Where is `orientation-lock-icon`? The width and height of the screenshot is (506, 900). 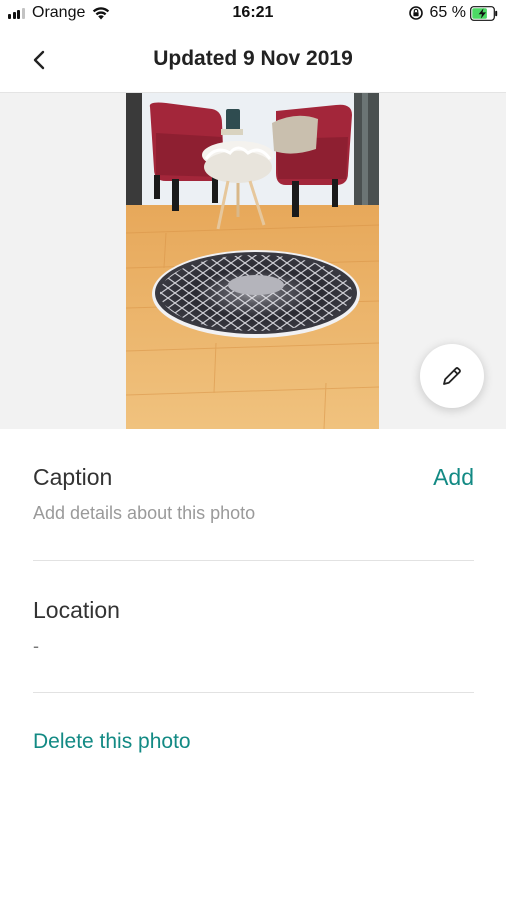 orientation-lock-icon is located at coordinates (415, 13).